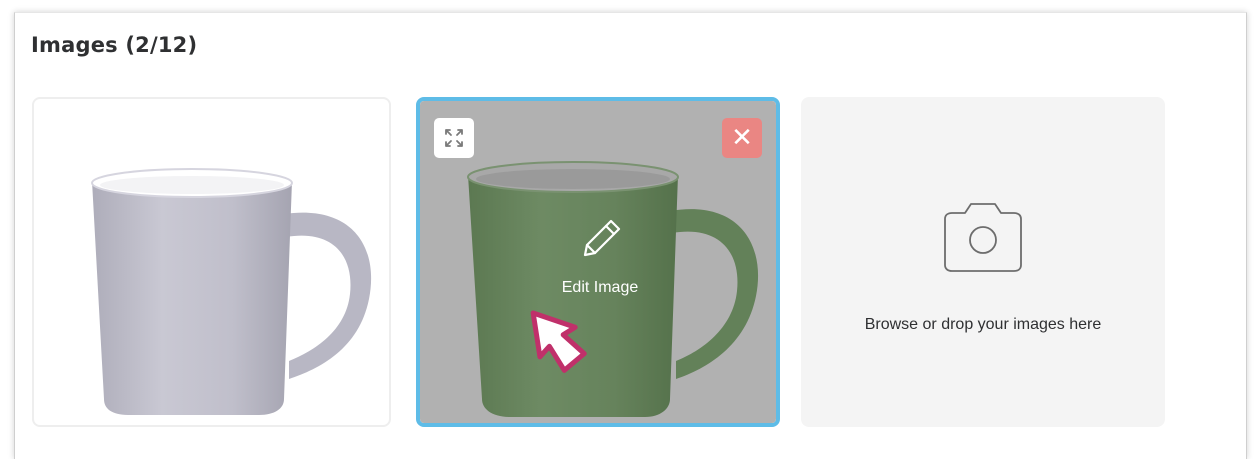 The width and height of the screenshot is (1259, 459). What do you see at coordinates (600, 287) in the screenshot?
I see `edit-image-label: Edit Image` at bounding box center [600, 287].